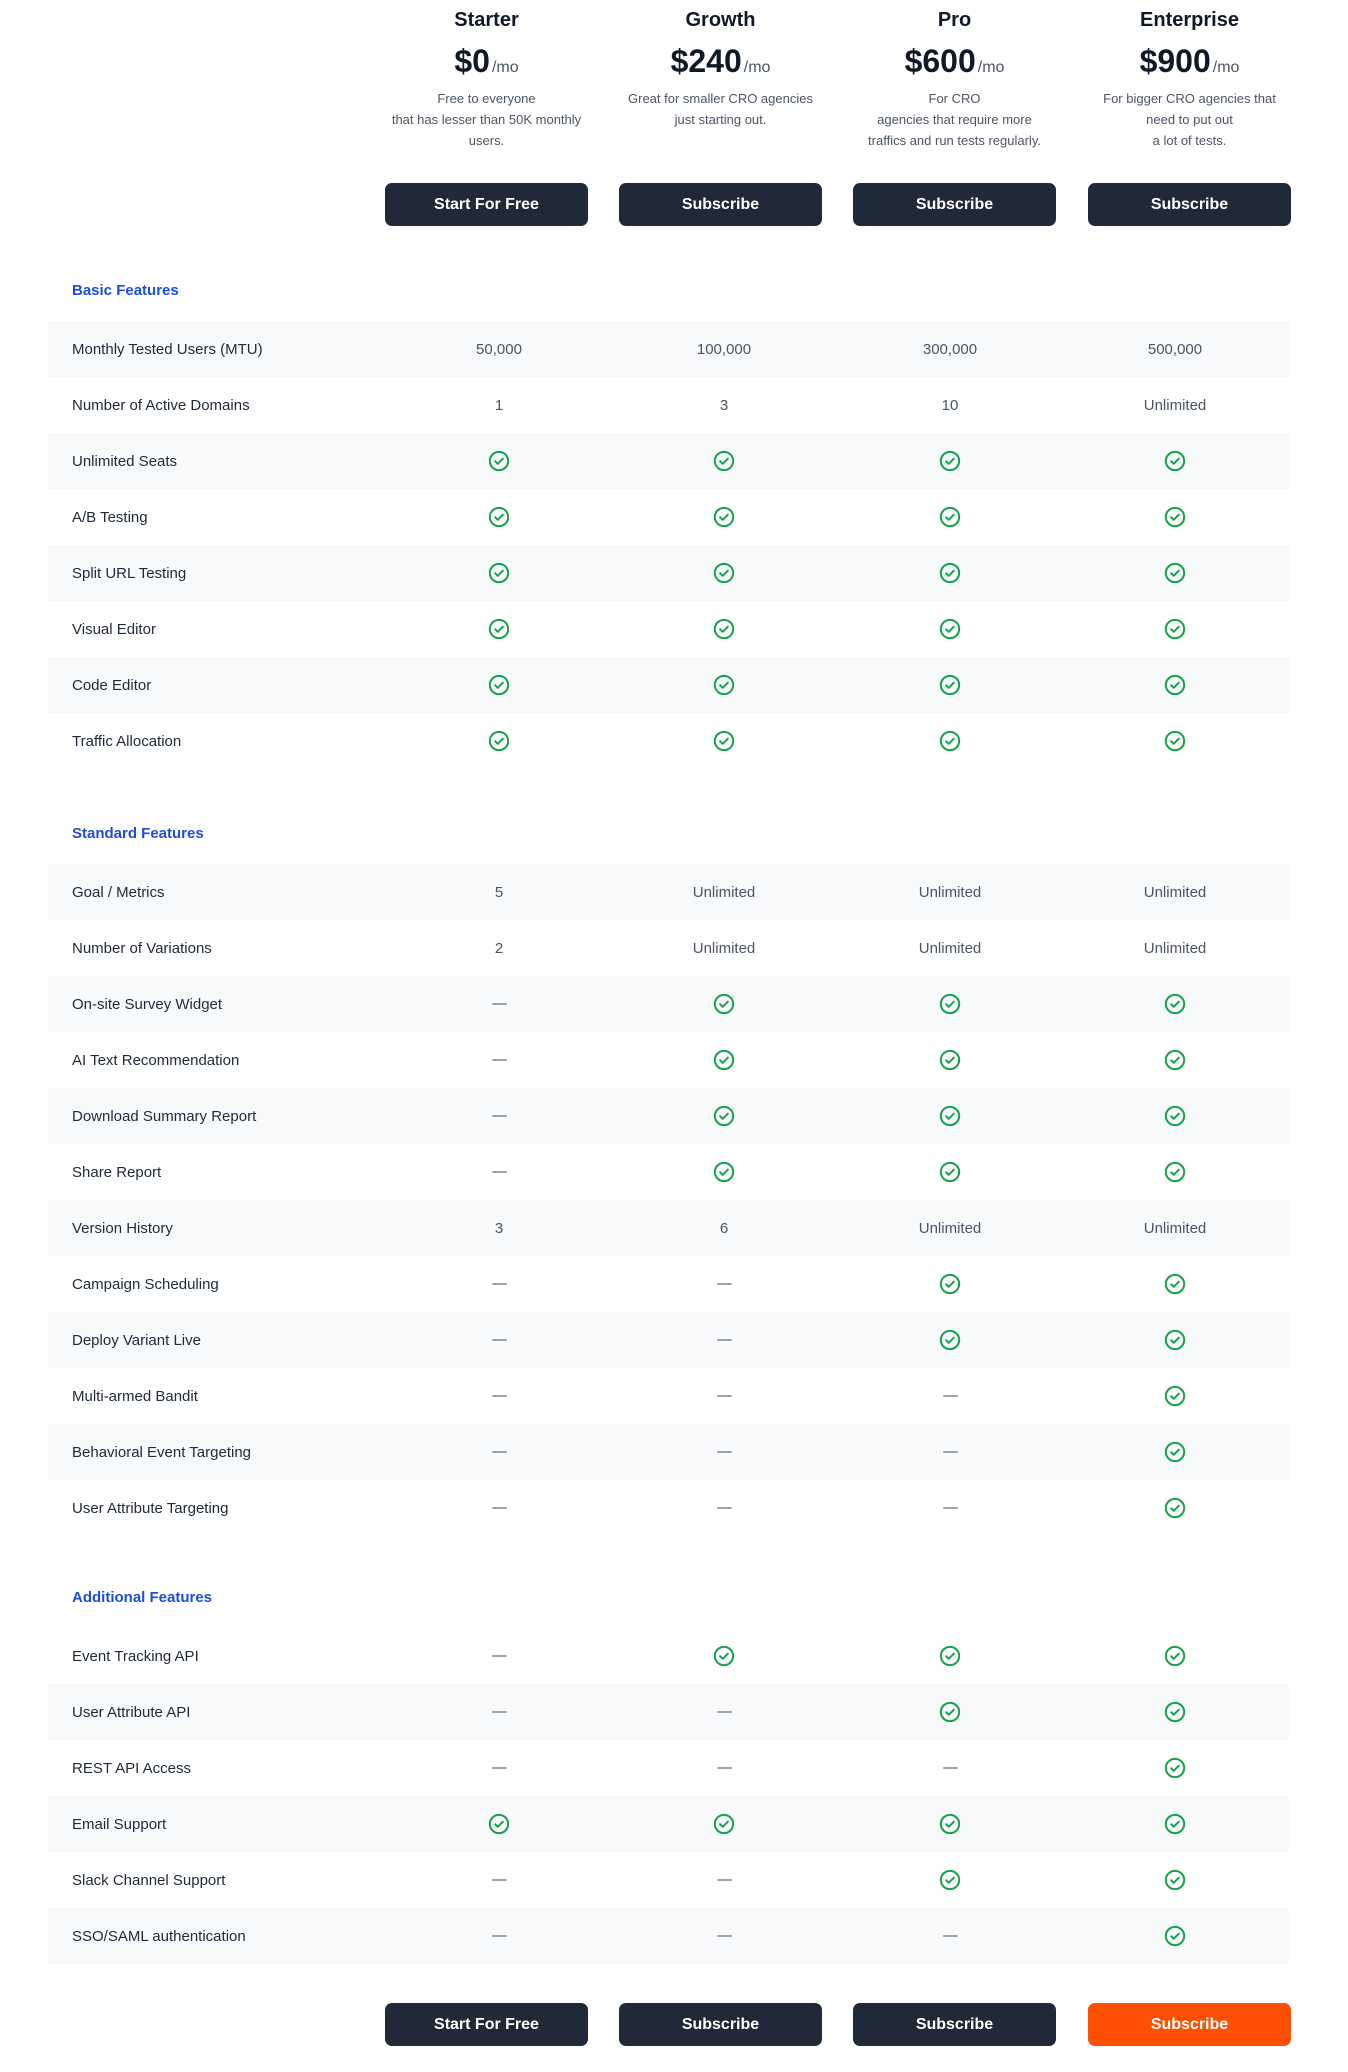  Describe the element at coordinates (486, 2024) in the screenshot. I see `start-for-free-button-bottom: Start For Free` at that location.